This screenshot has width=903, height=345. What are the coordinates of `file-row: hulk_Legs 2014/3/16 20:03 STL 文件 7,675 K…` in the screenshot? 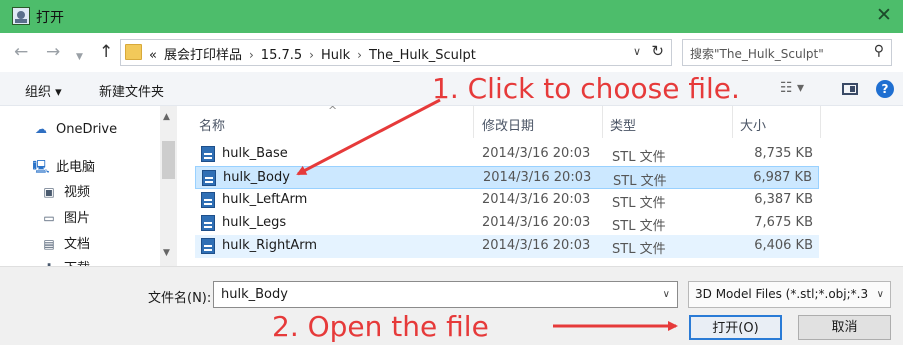 It's located at (507, 223).